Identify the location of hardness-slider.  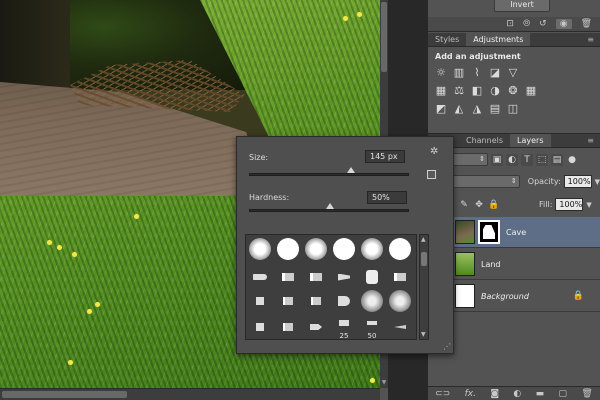
(329, 207).